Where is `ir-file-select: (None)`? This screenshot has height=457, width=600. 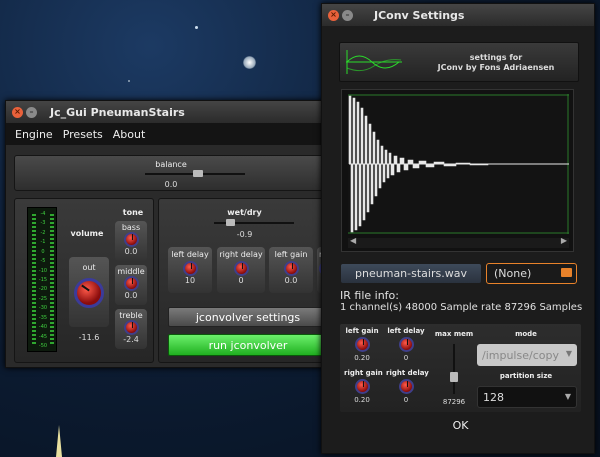 ir-file-select: (None) is located at coordinates (531, 273).